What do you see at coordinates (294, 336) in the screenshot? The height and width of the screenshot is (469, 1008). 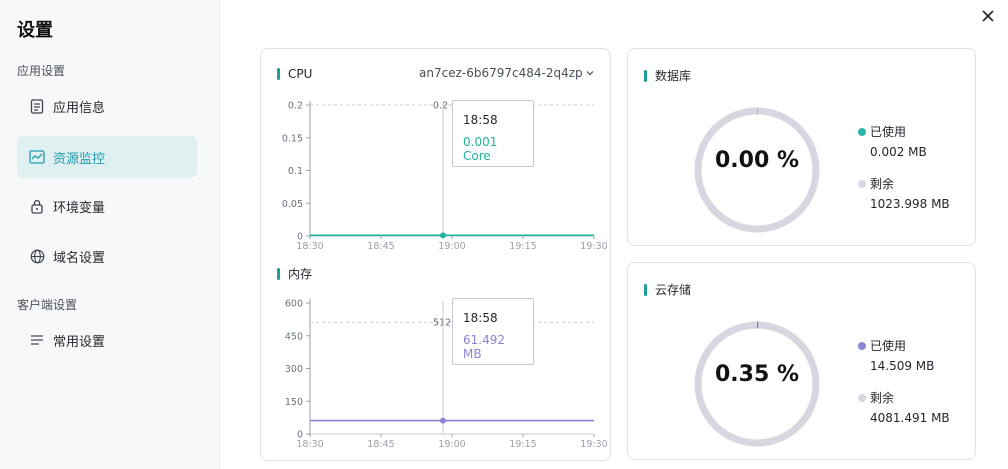 I see `y-tick-label: 450` at bounding box center [294, 336].